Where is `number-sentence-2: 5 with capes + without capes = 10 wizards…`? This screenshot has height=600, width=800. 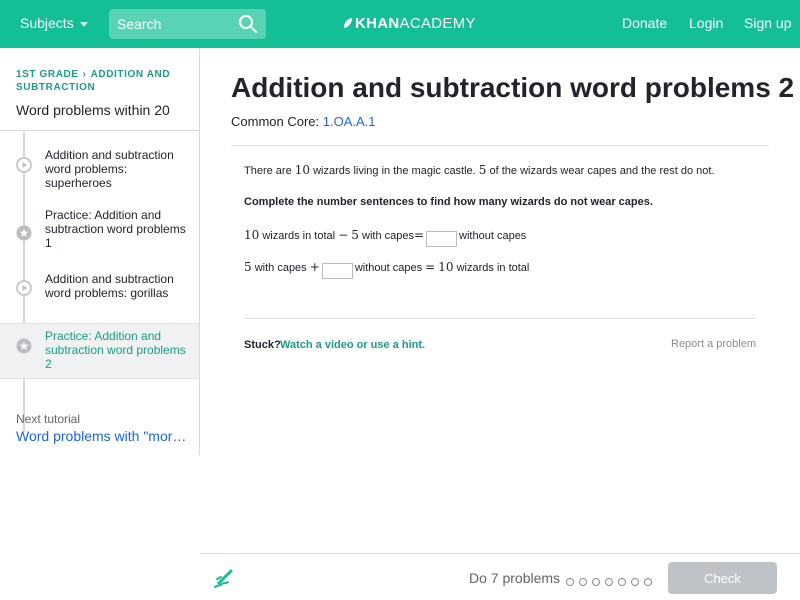 number-sentence-2: 5 with capes + without capes = 10 wizards… is located at coordinates (386, 269).